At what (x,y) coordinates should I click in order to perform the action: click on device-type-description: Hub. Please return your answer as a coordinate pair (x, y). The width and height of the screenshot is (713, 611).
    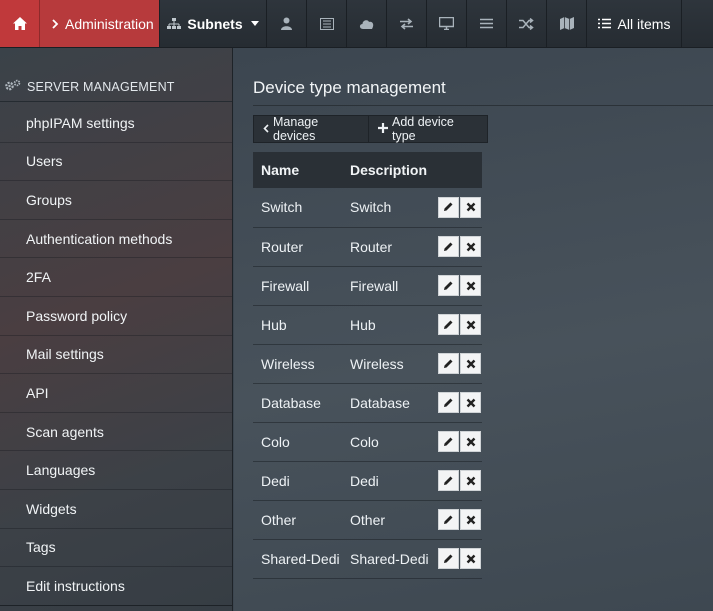
    Looking at the image, I should click on (363, 324).